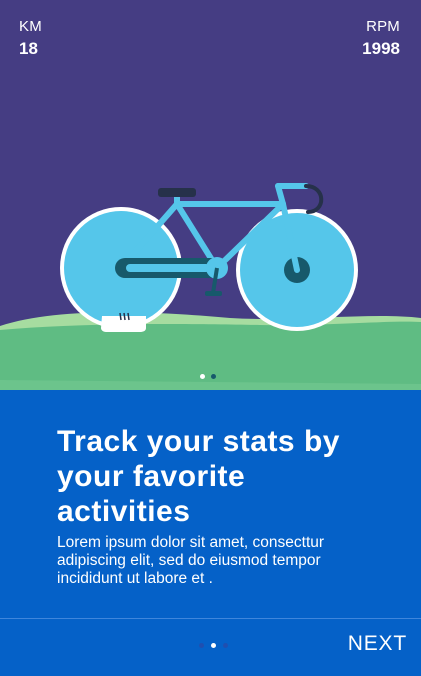 This screenshot has height=676, width=421. What do you see at coordinates (383, 26) in the screenshot?
I see `rpm-label: RPM` at bounding box center [383, 26].